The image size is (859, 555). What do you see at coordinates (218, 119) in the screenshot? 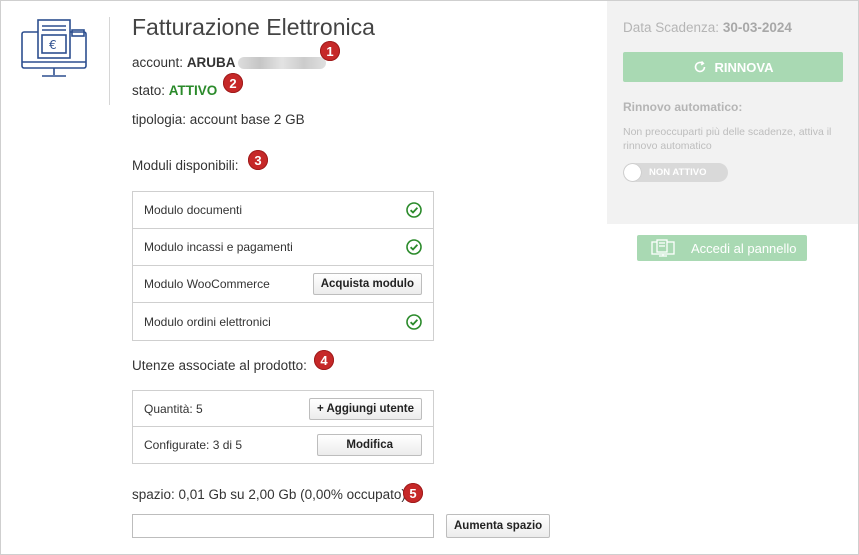
I see `type-line: tipologia: account base 2 GB` at bounding box center [218, 119].